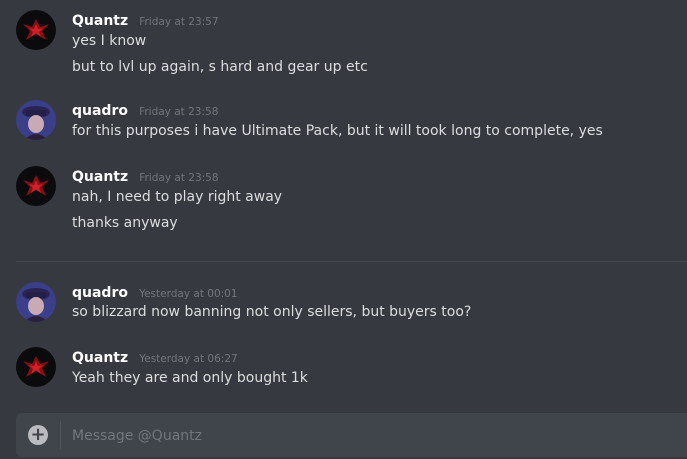  What do you see at coordinates (38, 435) in the screenshot?
I see `plus-circle-icon: +` at bounding box center [38, 435].